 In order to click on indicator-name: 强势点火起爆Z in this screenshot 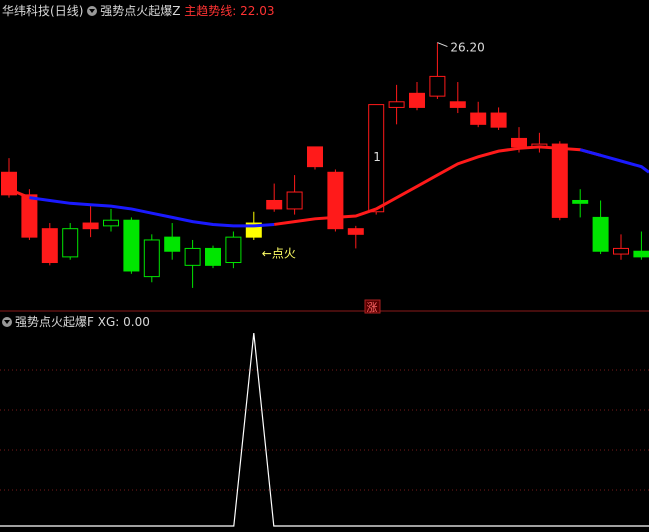, I will do `click(140, 11)`.